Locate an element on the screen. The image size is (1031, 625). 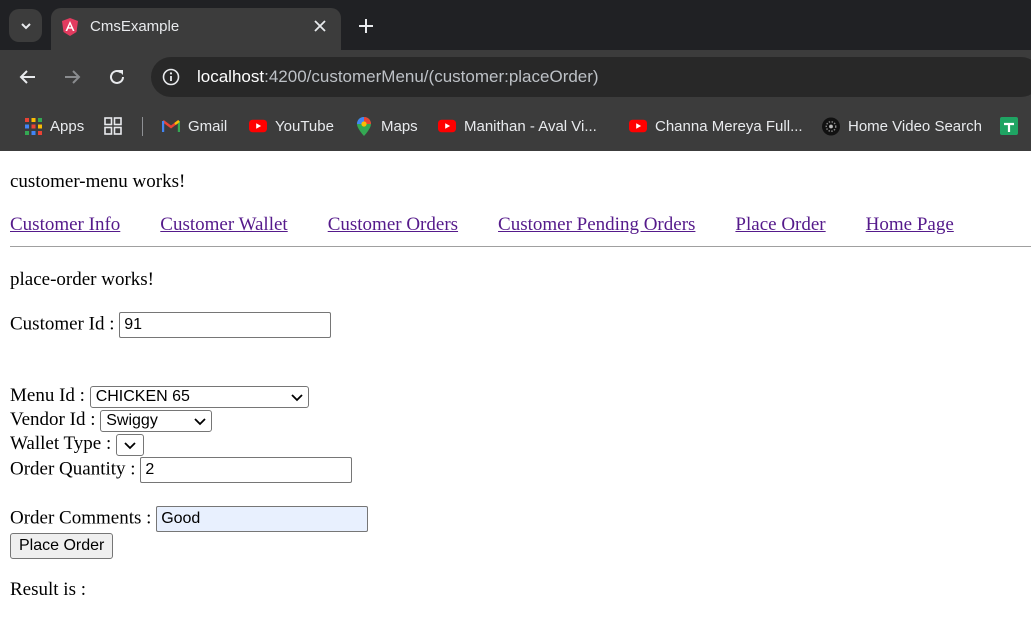
tab-groups-icon is located at coordinates (113, 126).